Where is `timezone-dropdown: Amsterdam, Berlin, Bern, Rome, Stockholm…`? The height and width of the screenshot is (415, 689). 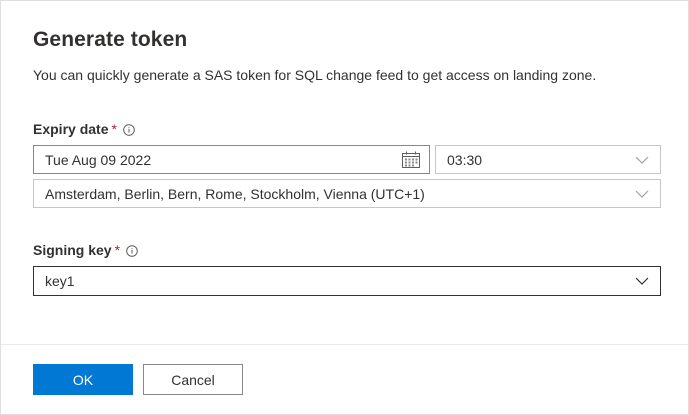
timezone-dropdown: Amsterdam, Berlin, Bern, Rome, Stockholm… is located at coordinates (347, 193).